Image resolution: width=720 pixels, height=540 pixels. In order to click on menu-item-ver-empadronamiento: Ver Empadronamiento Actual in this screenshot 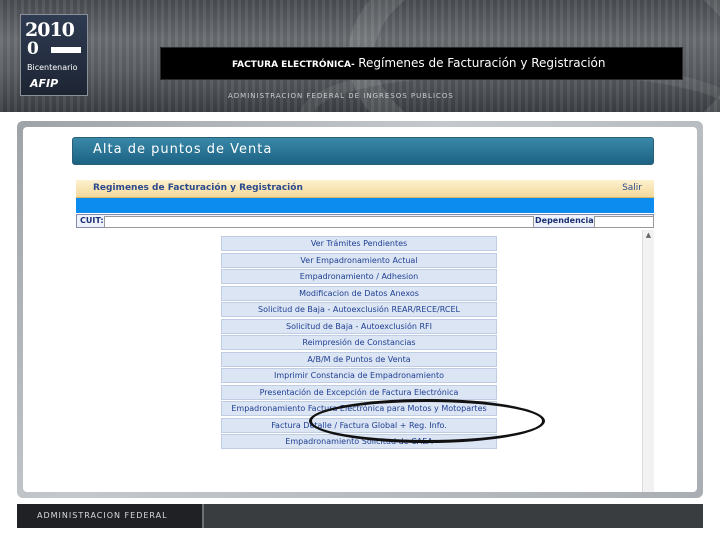, I will do `click(359, 260)`.